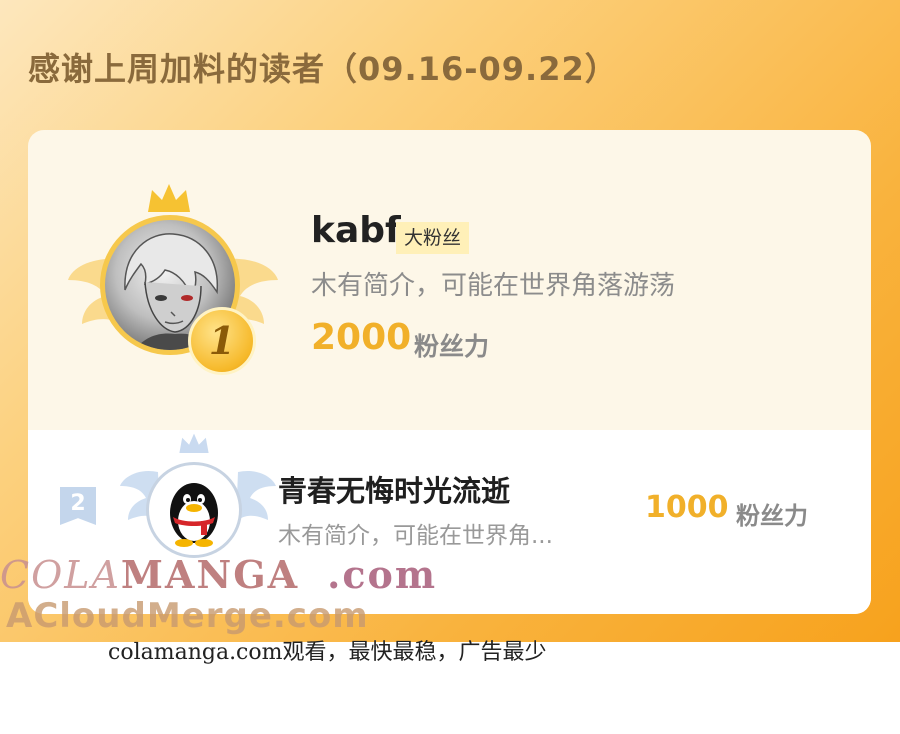 The width and height of the screenshot is (900, 734). What do you see at coordinates (452, 346) in the screenshot?
I see `first-place-score-unit: 粉丝力` at bounding box center [452, 346].